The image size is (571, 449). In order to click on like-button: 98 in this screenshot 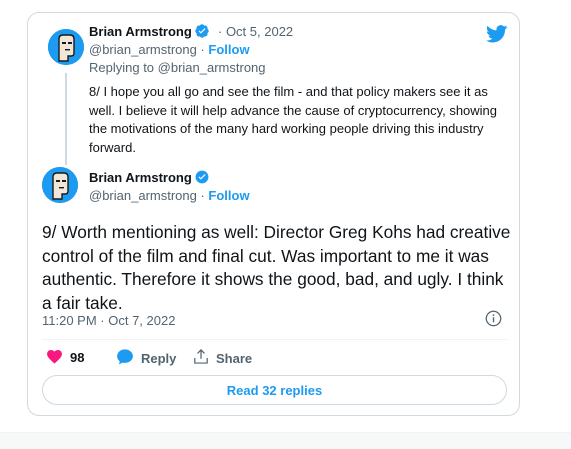, I will do `click(65, 357)`.